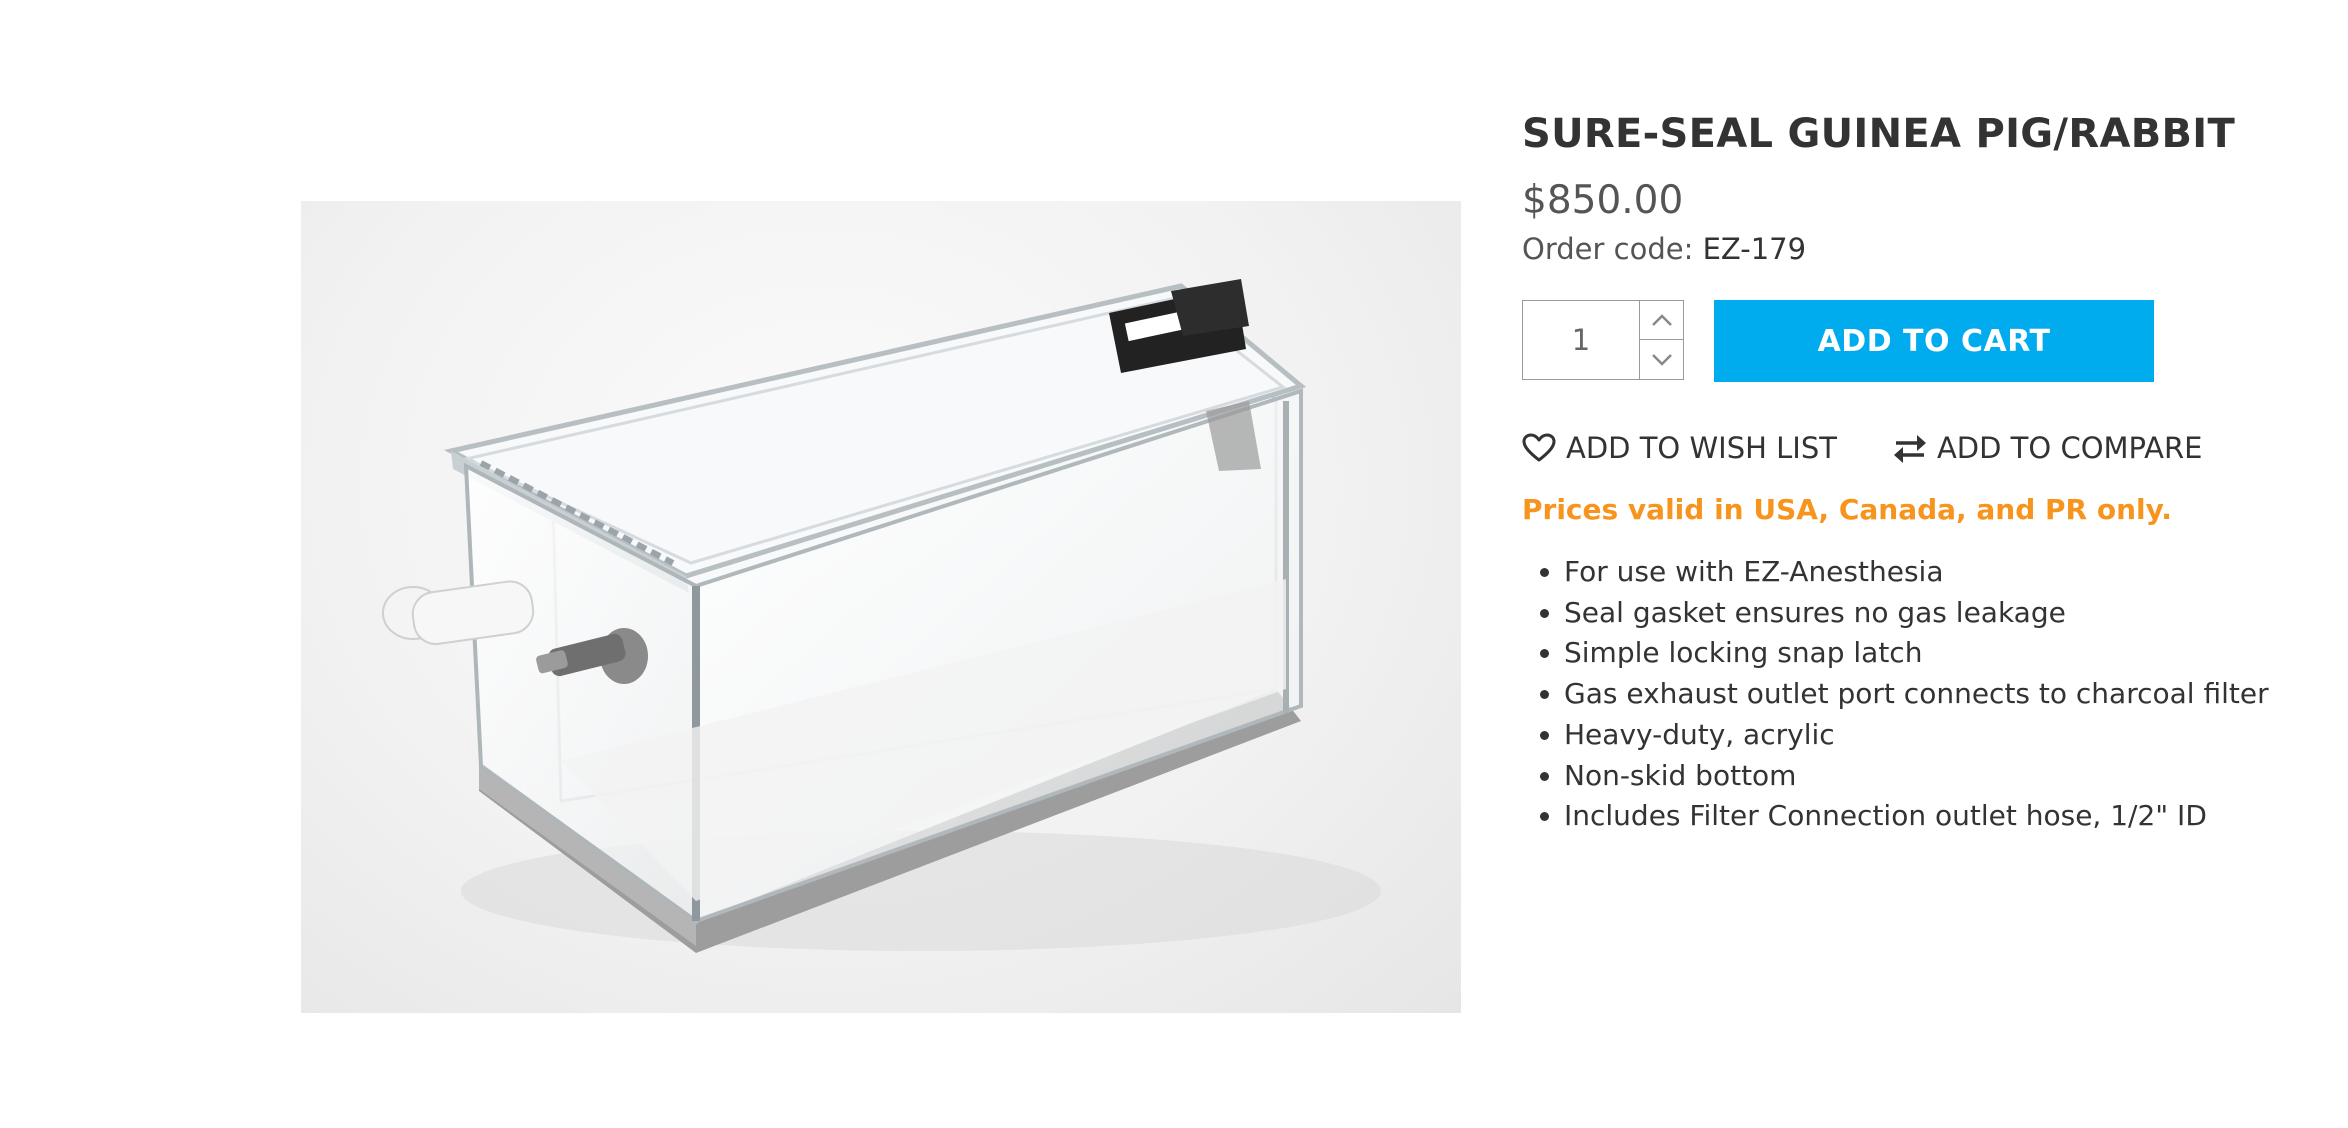 The image size is (2348, 1128). Describe the element at coordinates (1943, 613) in the screenshot. I see `list-item: Seal gasket ensures no gas leakage` at that location.